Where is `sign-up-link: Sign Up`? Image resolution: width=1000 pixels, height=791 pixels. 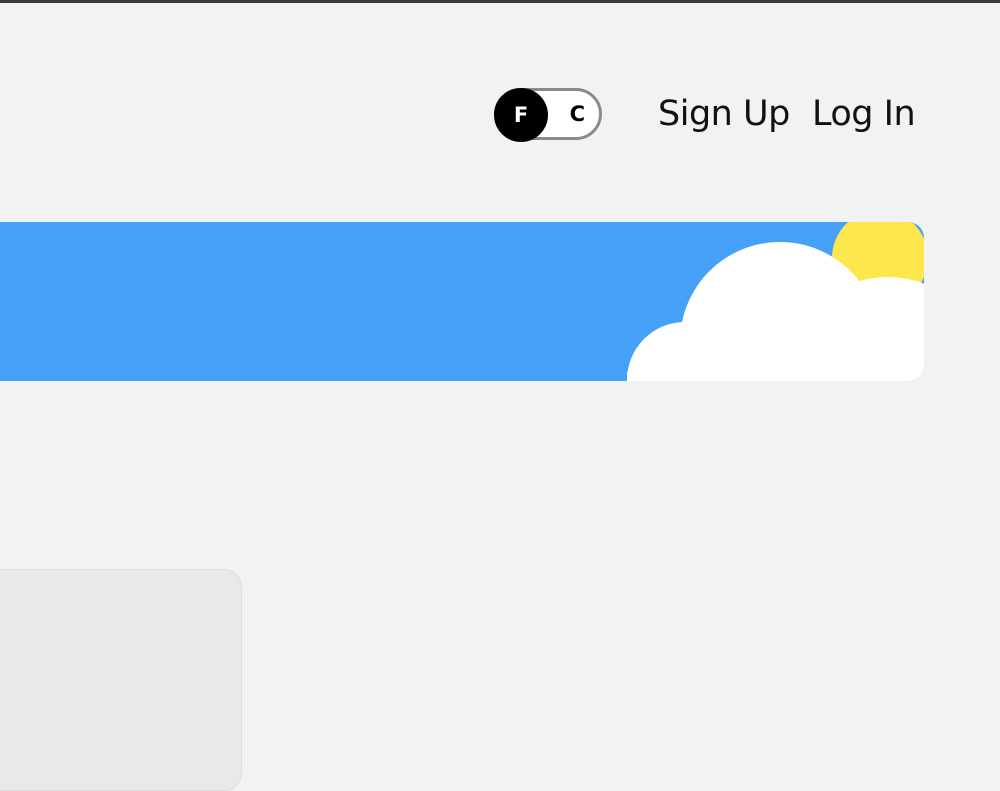
sign-up-link: Sign Up is located at coordinates (724, 114).